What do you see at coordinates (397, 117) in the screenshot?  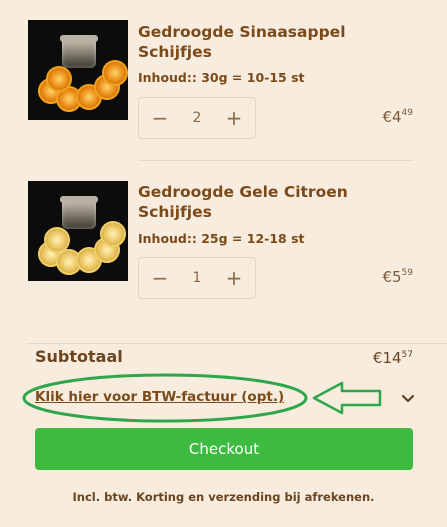 I see `item-price: €449` at bounding box center [397, 117].